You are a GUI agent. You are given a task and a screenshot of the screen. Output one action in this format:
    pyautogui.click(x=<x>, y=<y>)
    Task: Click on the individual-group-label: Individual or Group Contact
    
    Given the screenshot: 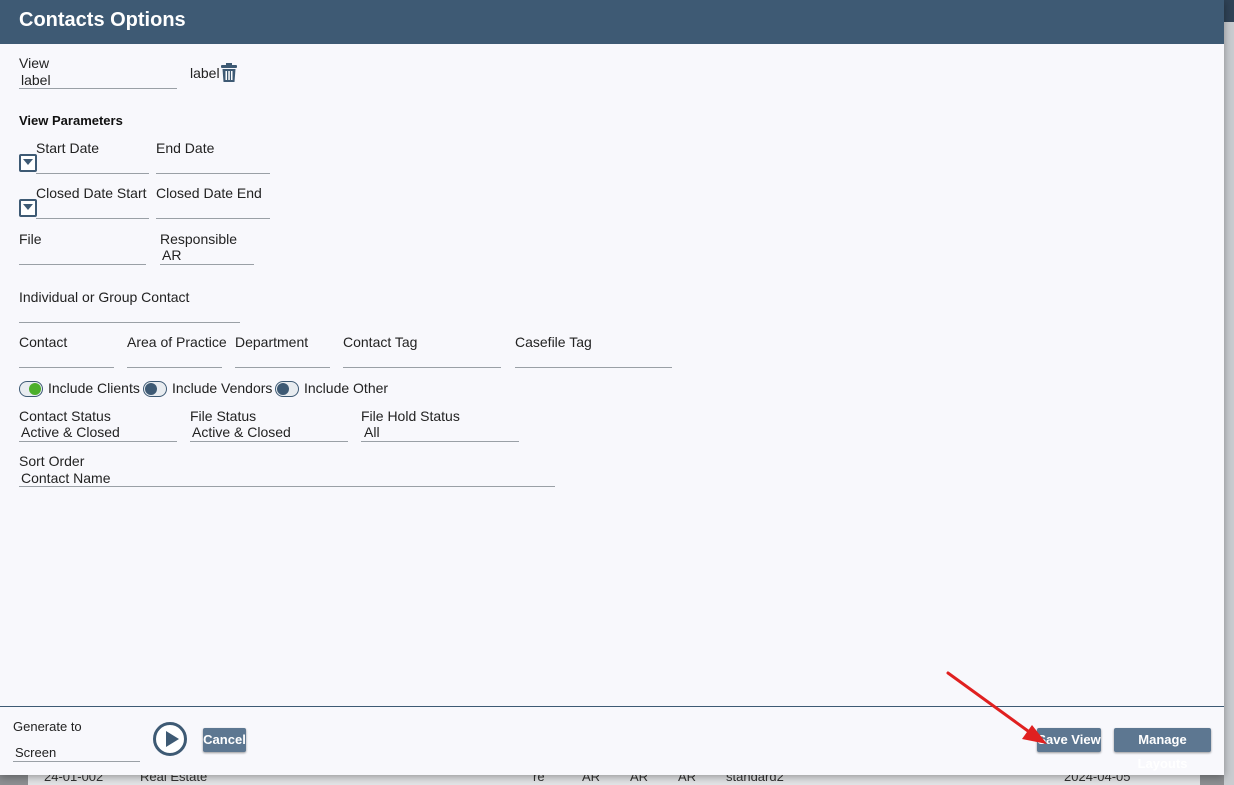 What is the action you would take?
    pyautogui.click(x=104, y=297)
    